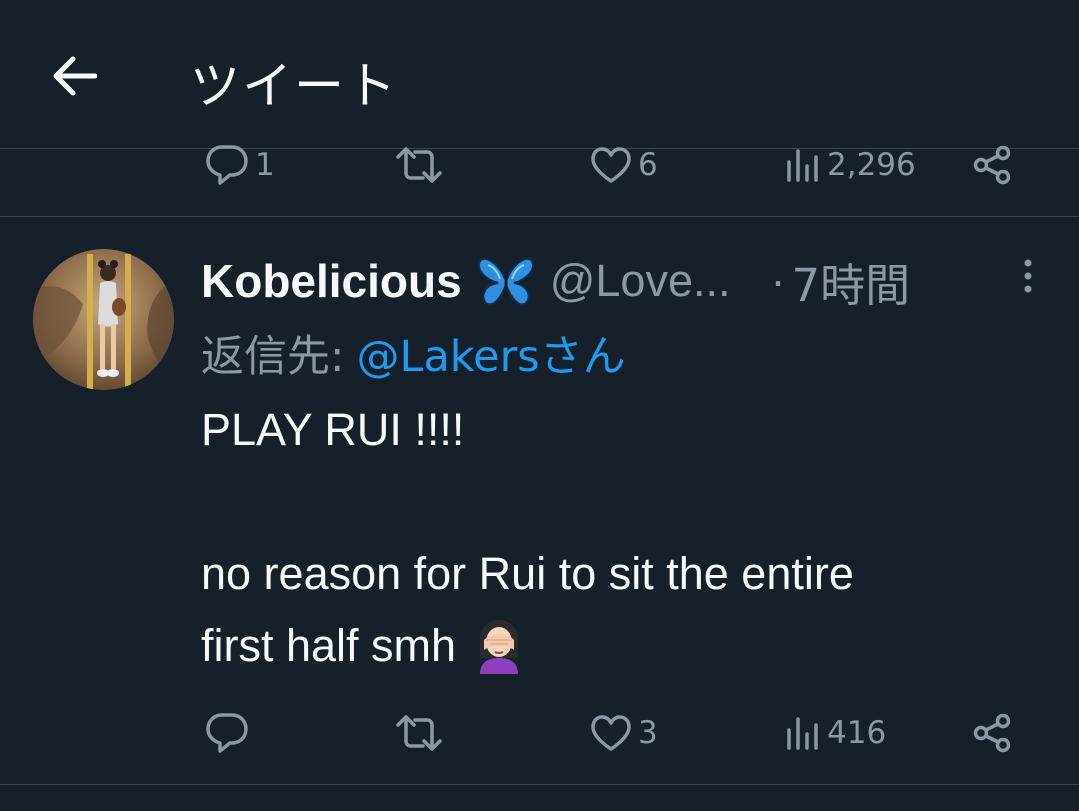 The image size is (1079, 811). I want to click on previous-tweet-action-bar: 1 6 2,296, so click(539, 165).